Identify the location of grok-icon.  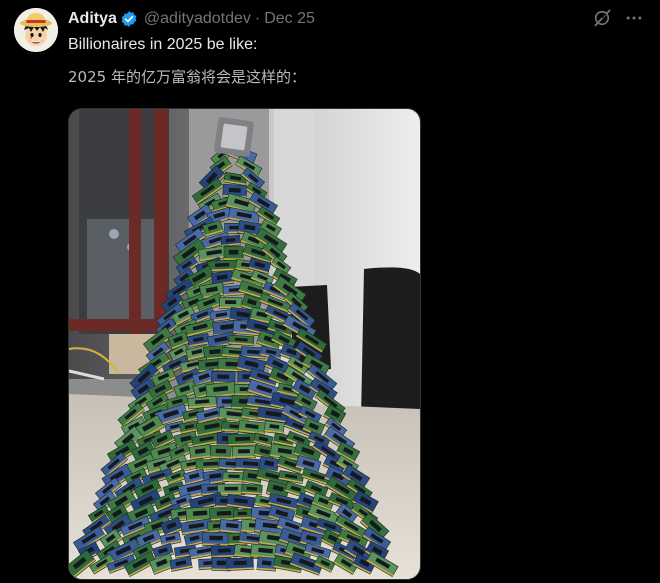
(602, 18).